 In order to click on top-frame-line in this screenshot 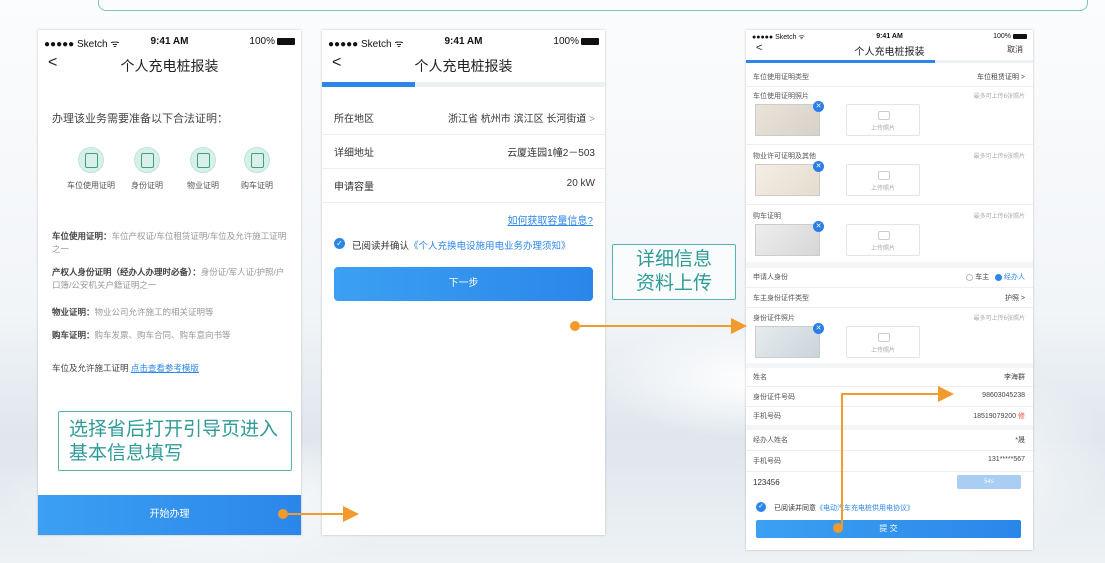, I will do `click(593, 5)`.